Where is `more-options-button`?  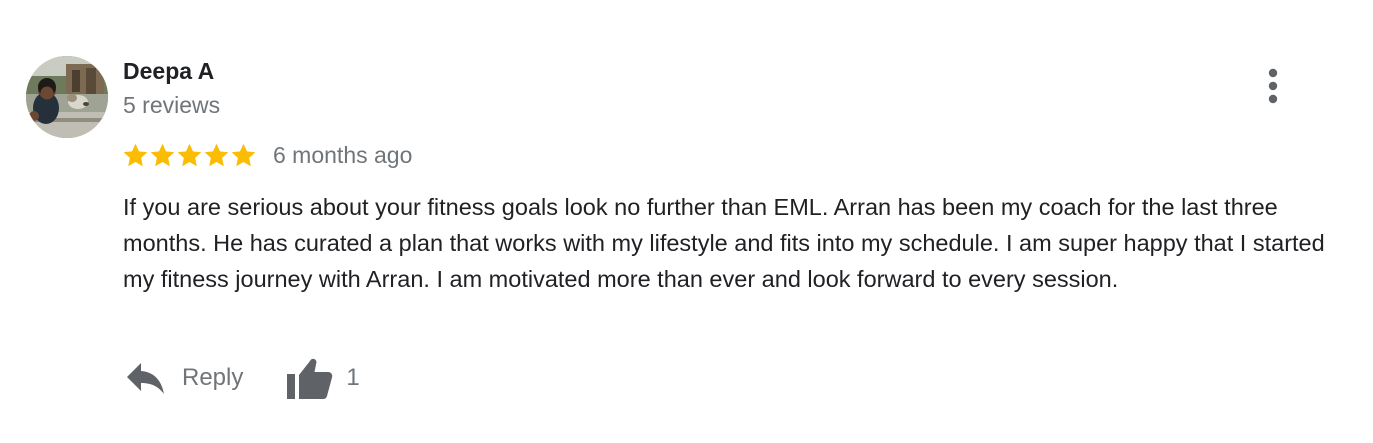 more-options-button is located at coordinates (1273, 86).